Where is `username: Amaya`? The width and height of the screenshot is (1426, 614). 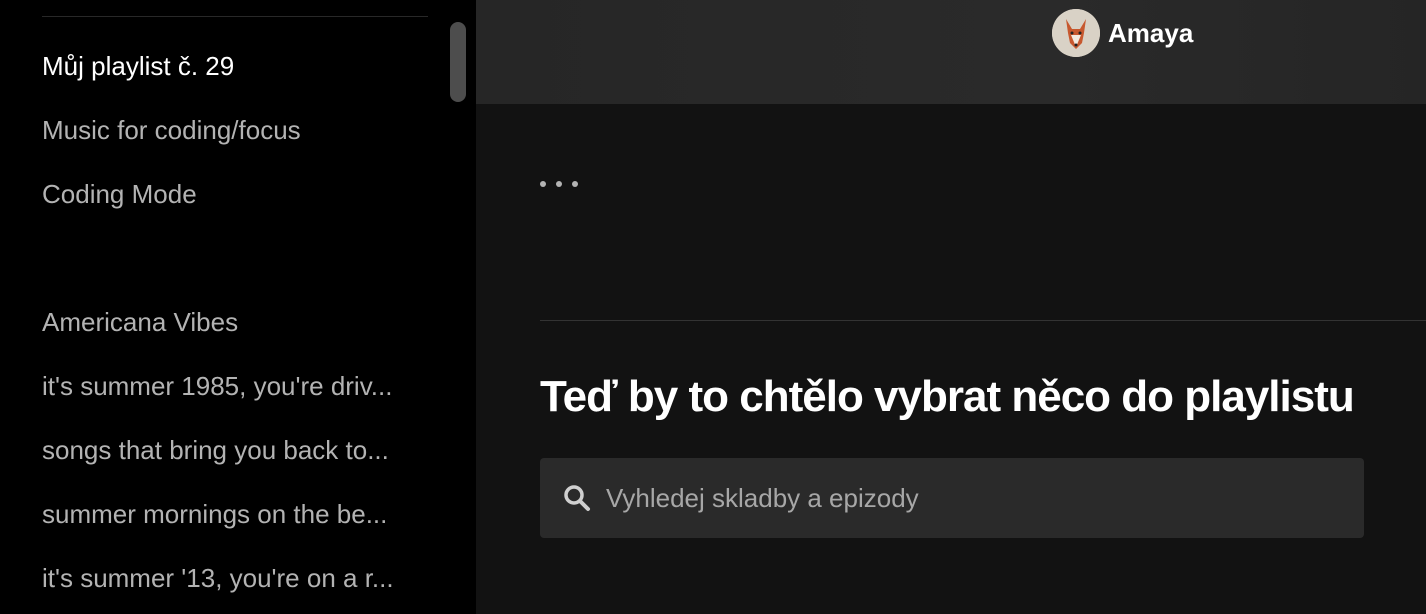 username: Amaya is located at coordinates (1151, 32).